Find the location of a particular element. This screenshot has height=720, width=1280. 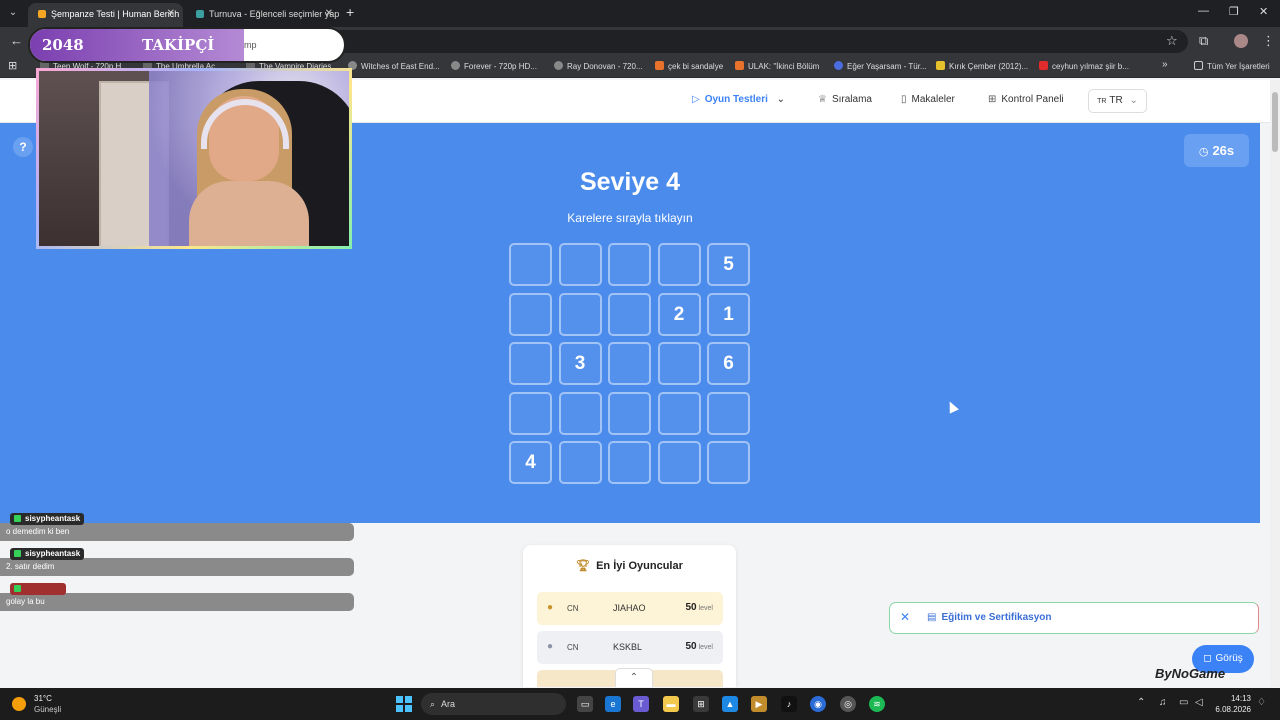

edge-icon: e is located at coordinates (613, 704).